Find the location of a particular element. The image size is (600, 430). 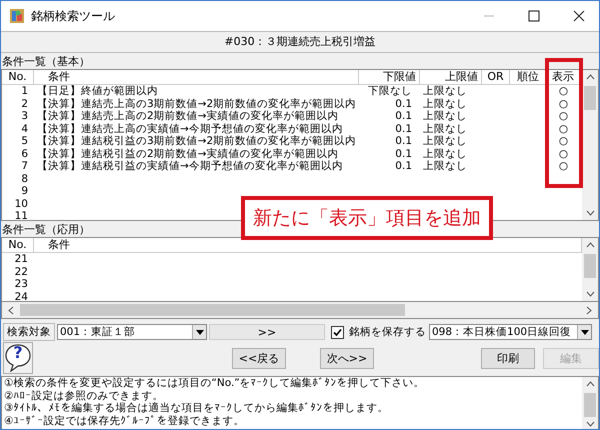

column-header: 上限値 is located at coordinates (451, 77).